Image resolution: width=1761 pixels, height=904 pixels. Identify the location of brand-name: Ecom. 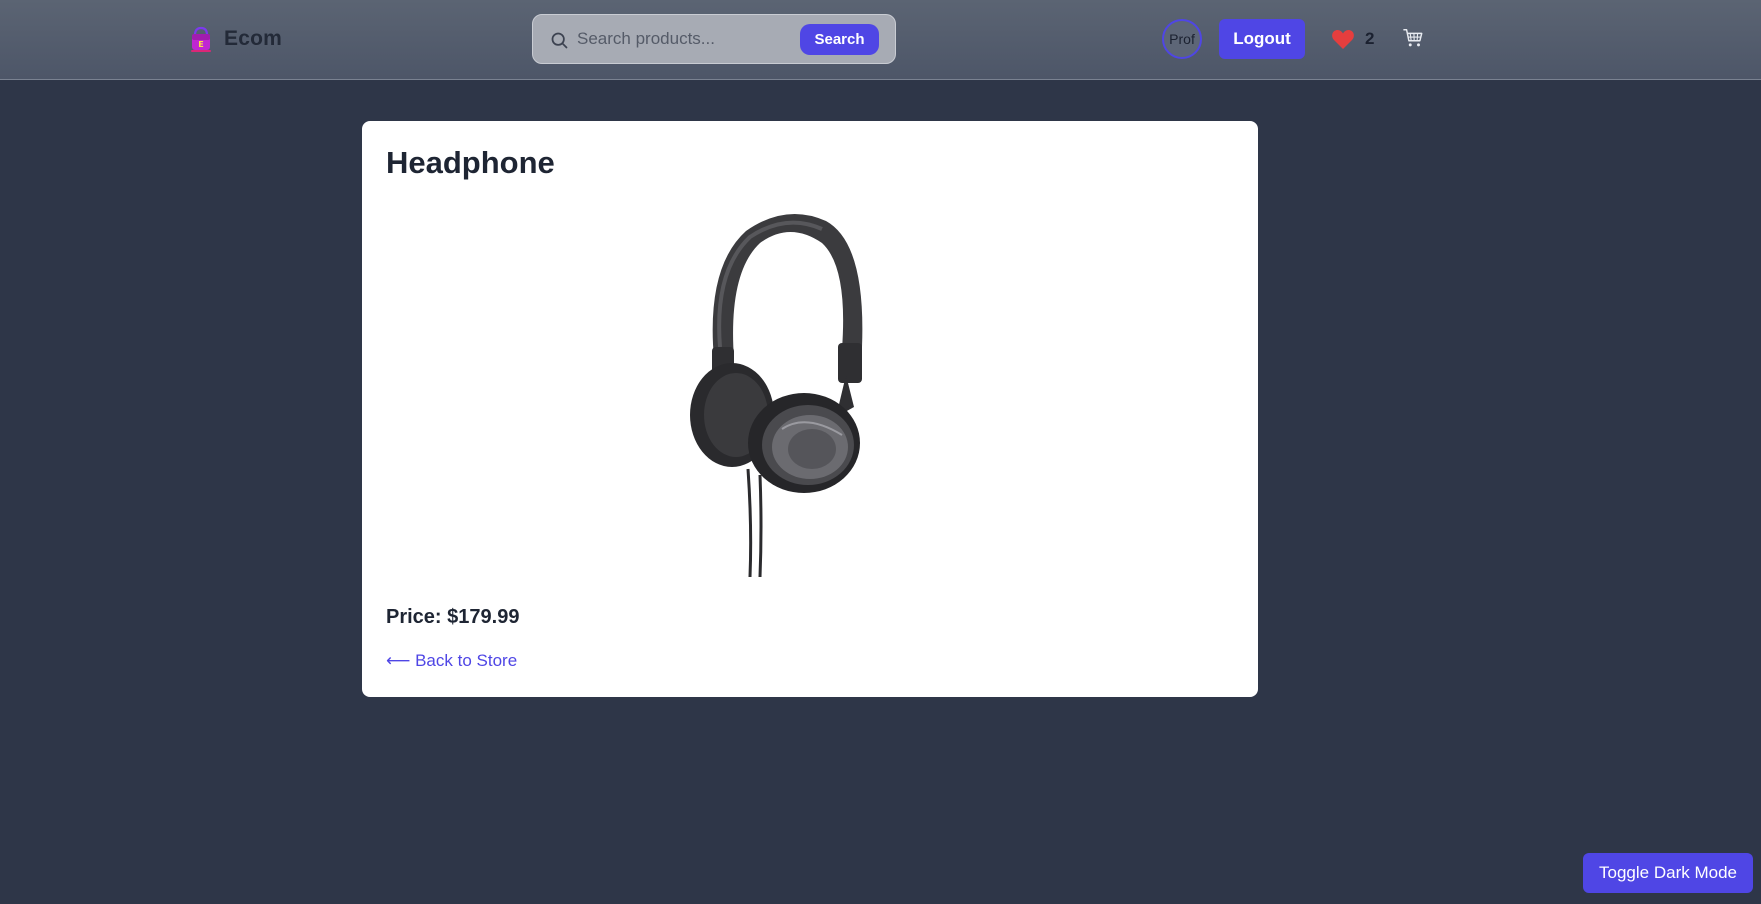
(253, 38).